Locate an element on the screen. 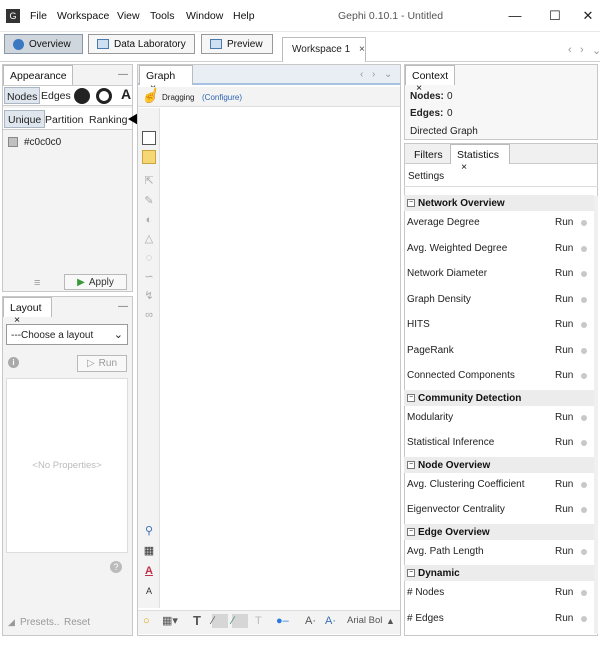  reset-link: Reset is located at coordinates (77, 622).